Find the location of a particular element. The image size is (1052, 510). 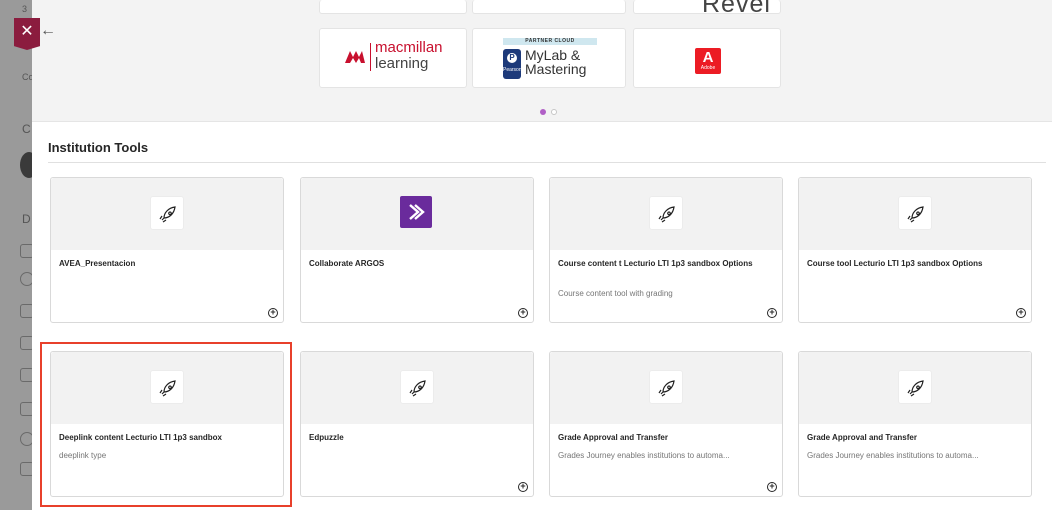

close-panel-button: ✕ is located at coordinates (27, 34).